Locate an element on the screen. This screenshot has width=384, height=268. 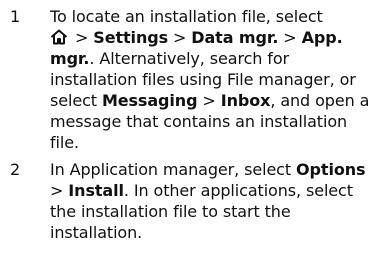
step-lead: In Application manager, select is located at coordinates (173, 169).